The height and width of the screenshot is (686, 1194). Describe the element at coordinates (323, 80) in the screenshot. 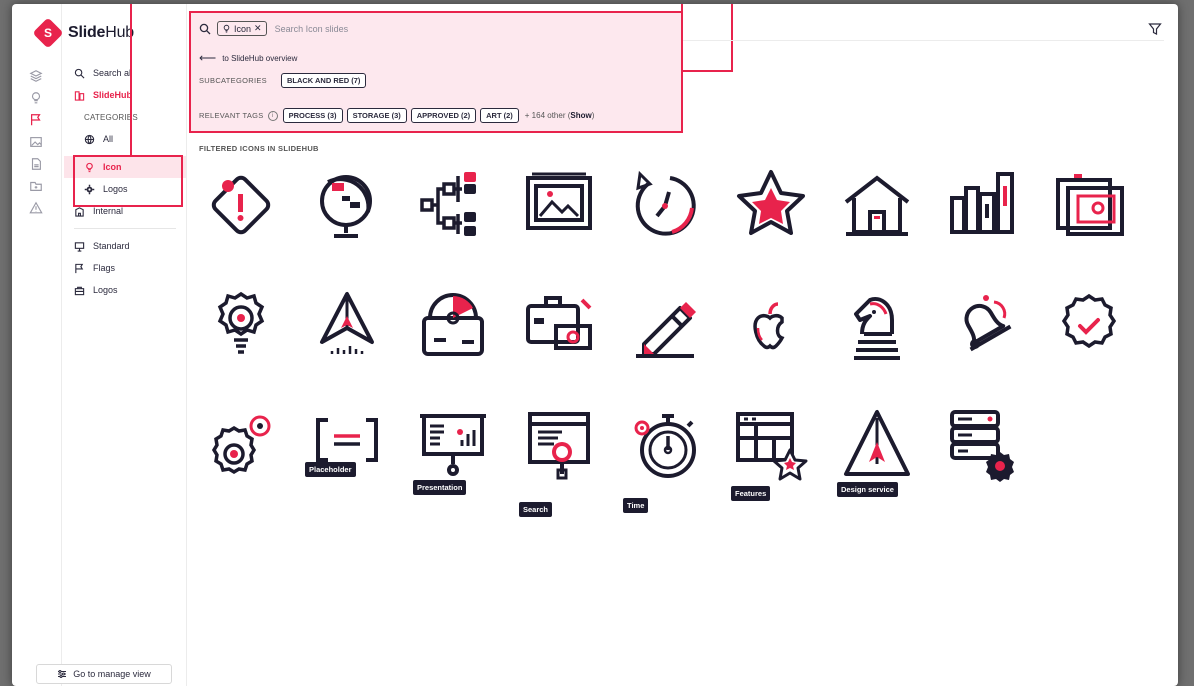

I see `subcategory-tag: BLACK AND RED (7)` at that location.